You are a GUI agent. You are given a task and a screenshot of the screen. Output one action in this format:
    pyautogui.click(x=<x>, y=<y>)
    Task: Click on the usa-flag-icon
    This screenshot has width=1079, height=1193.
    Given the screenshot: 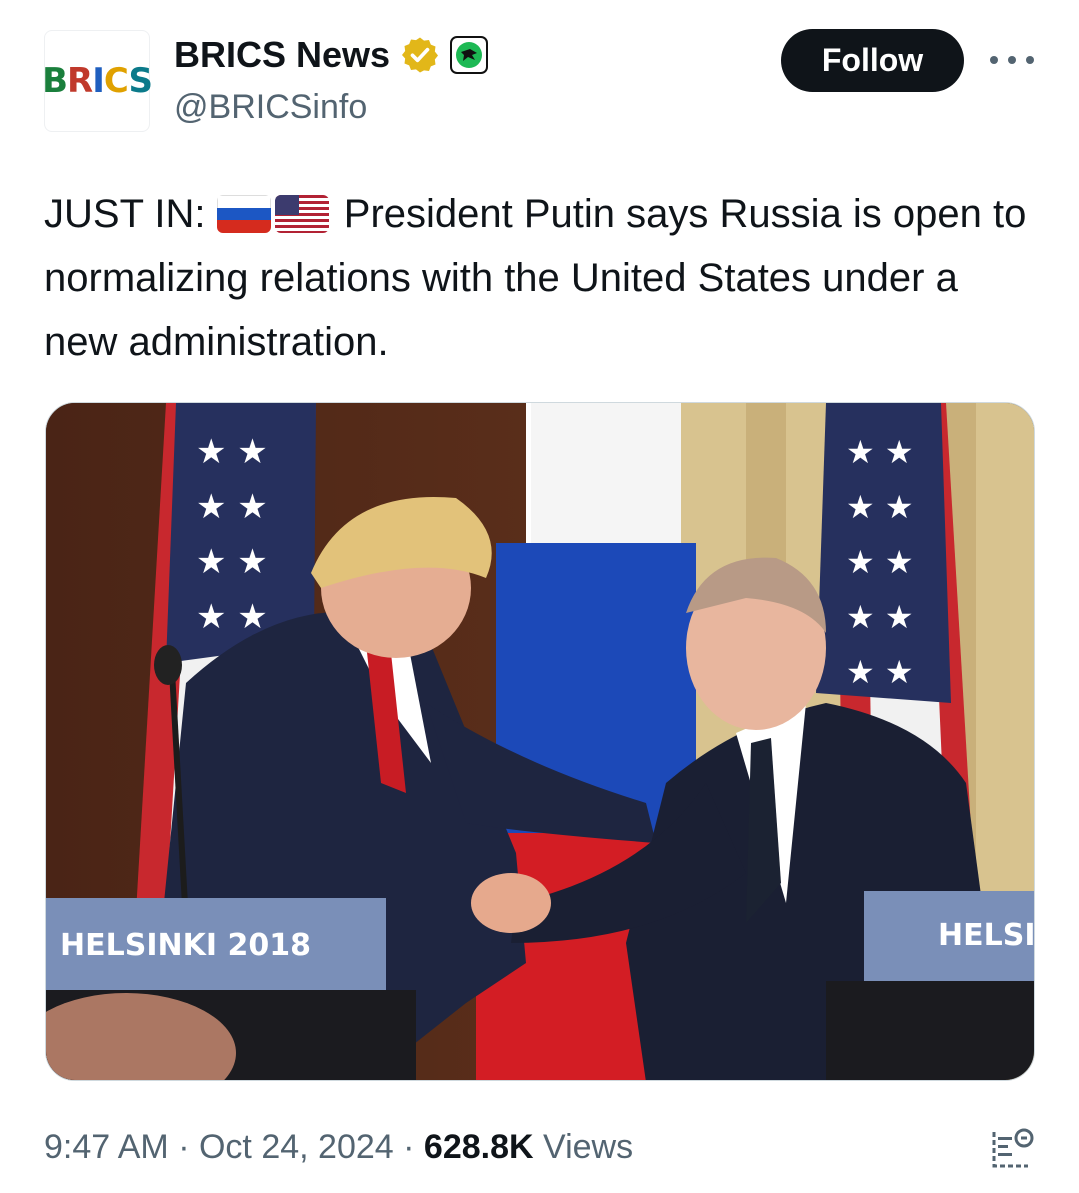 What is the action you would take?
    pyautogui.click(x=301, y=214)
    